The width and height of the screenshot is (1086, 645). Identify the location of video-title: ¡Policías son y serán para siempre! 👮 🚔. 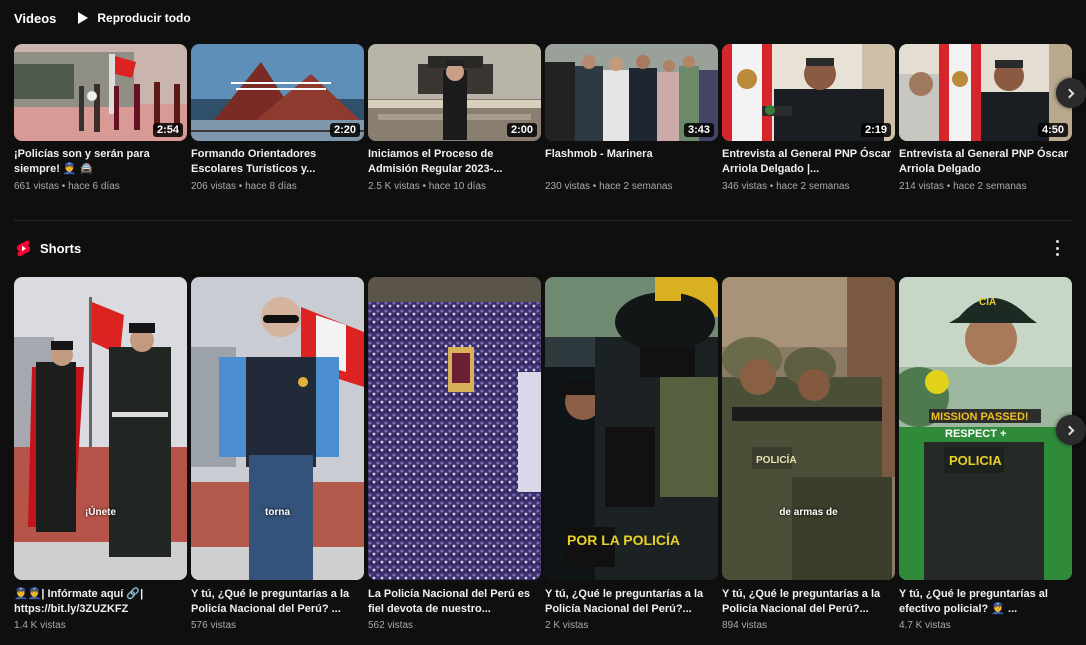
(100, 162).